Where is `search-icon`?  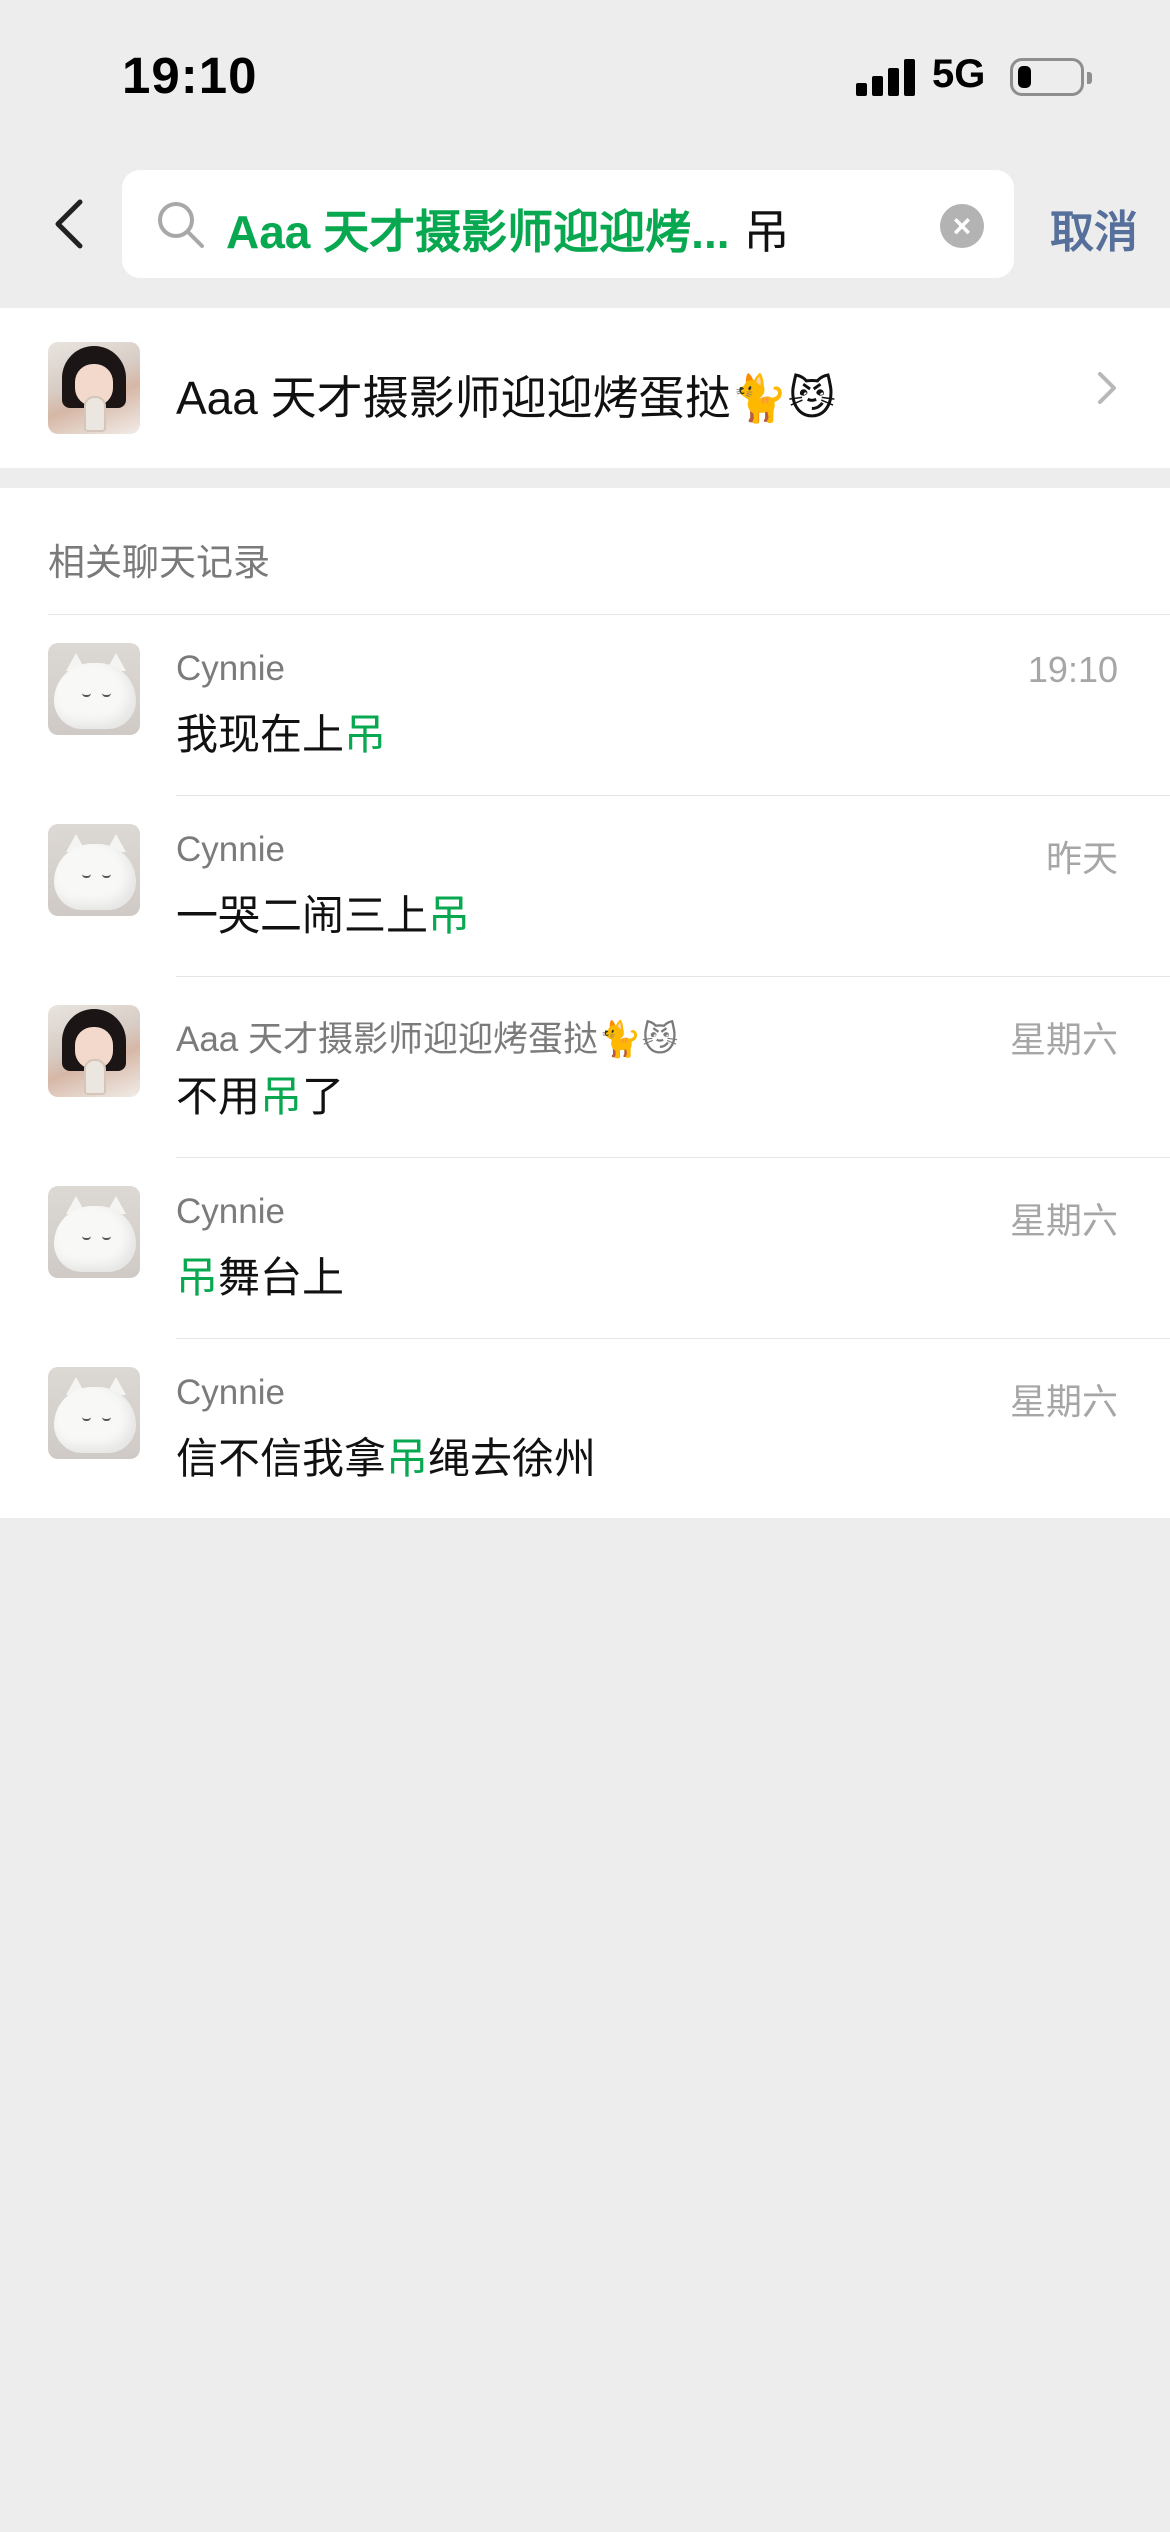
search-icon is located at coordinates (181, 225).